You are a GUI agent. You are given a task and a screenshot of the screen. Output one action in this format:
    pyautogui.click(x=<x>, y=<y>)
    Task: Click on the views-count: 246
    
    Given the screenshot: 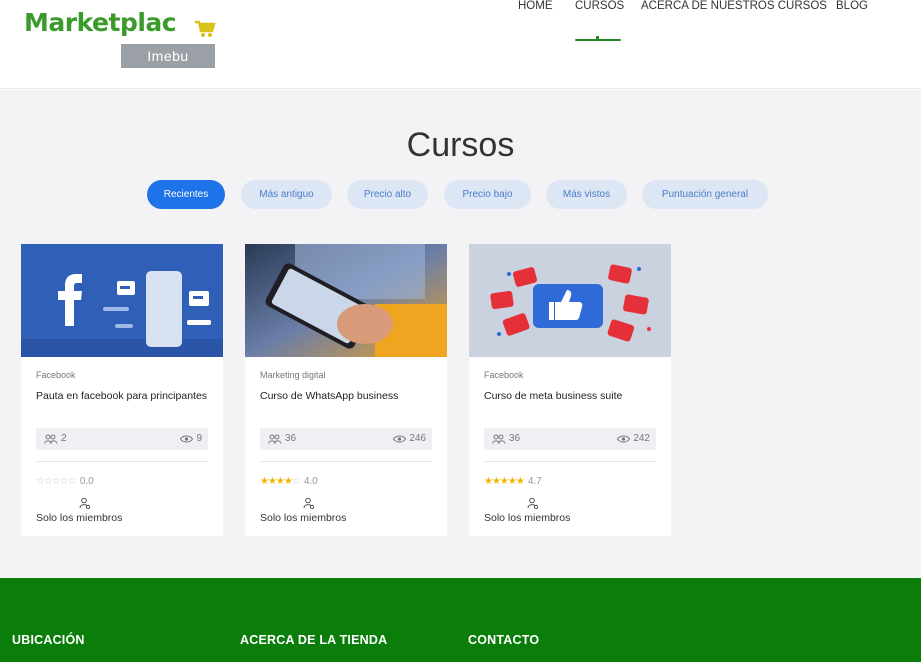 What is the action you would take?
    pyautogui.click(x=409, y=438)
    